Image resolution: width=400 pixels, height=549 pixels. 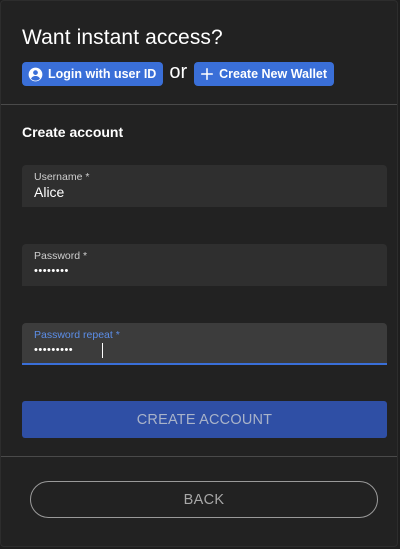 What do you see at coordinates (204, 499) in the screenshot?
I see `back-button: BACK` at bounding box center [204, 499].